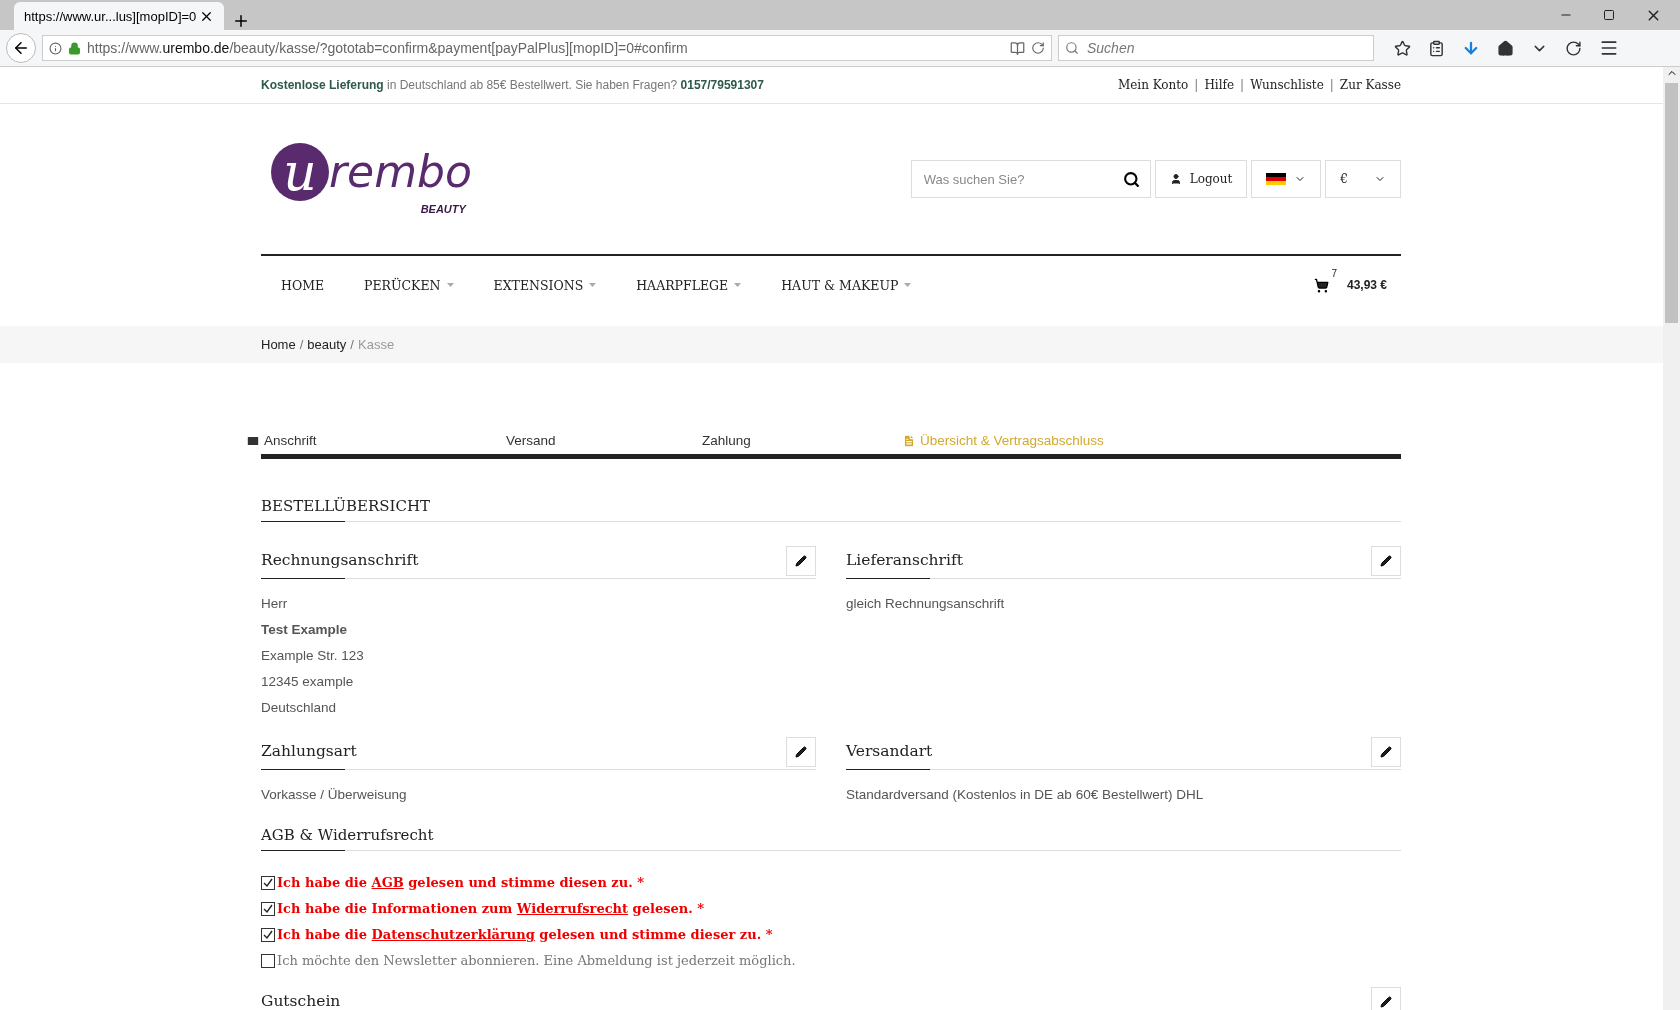  What do you see at coordinates (1471, 48) in the screenshot?
I see `download-icon` at bounding box center [1471, 48].